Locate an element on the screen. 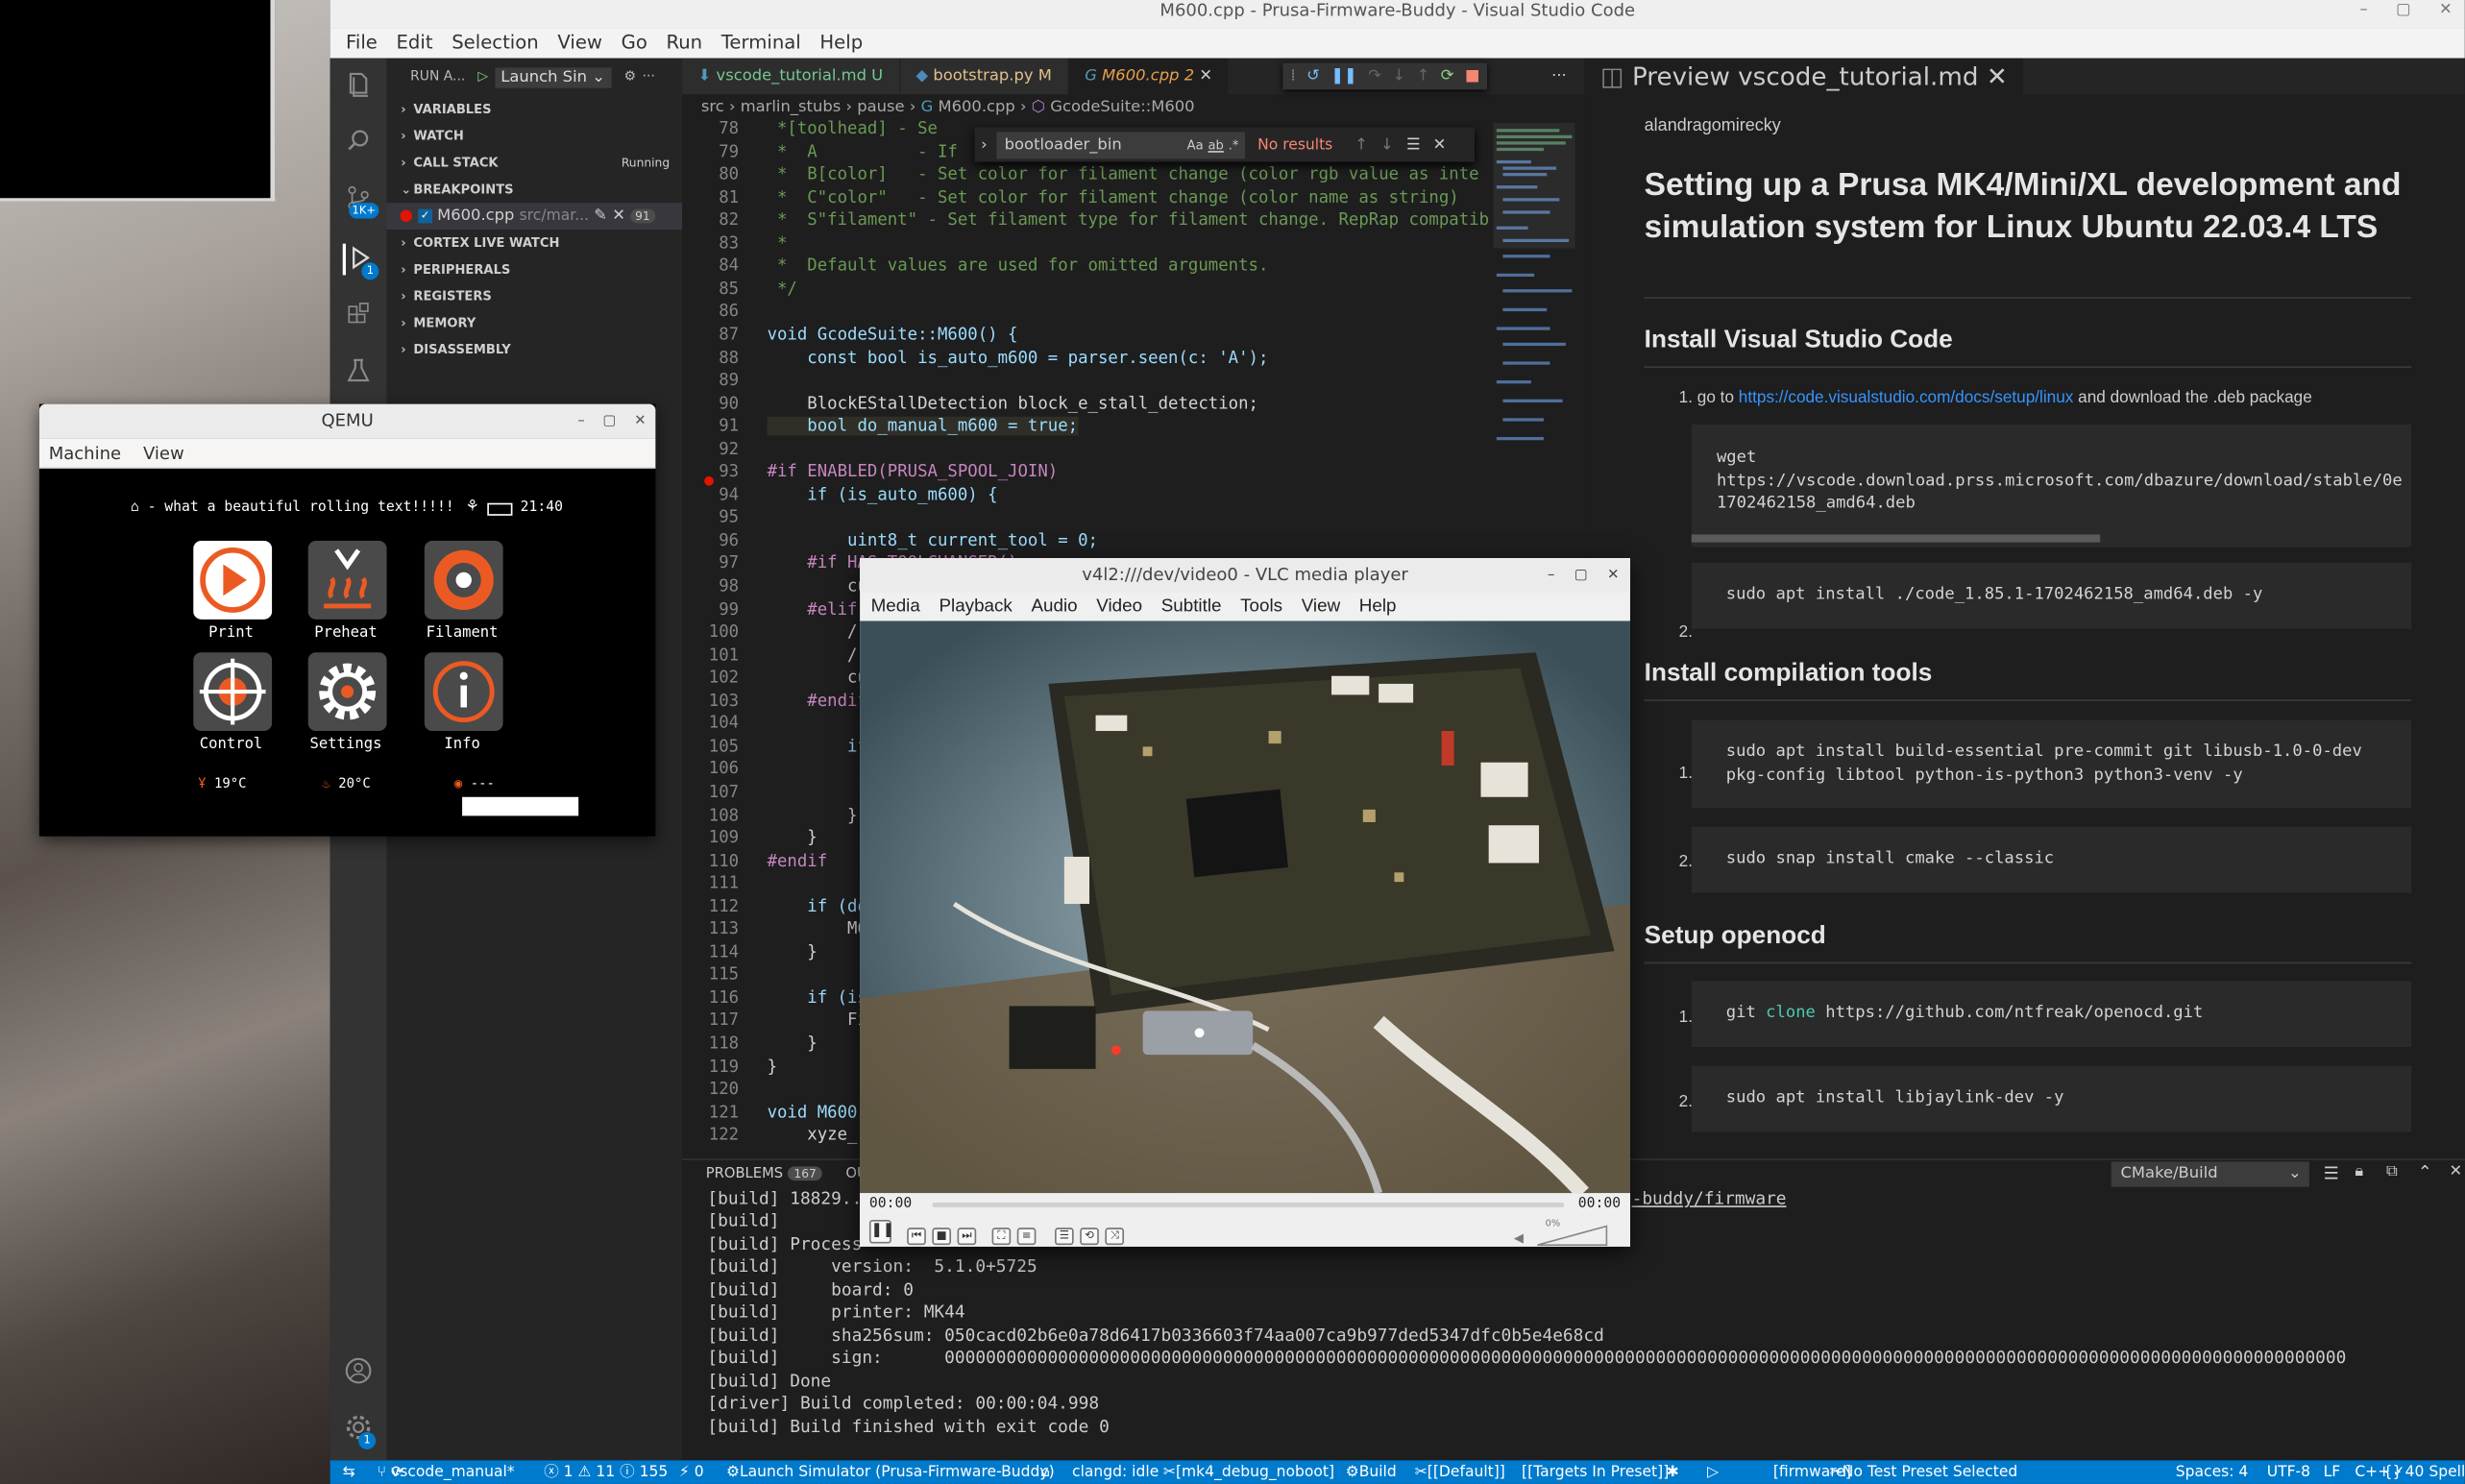  close-find-icon: ✕ is located at coordinates (1440, 145).